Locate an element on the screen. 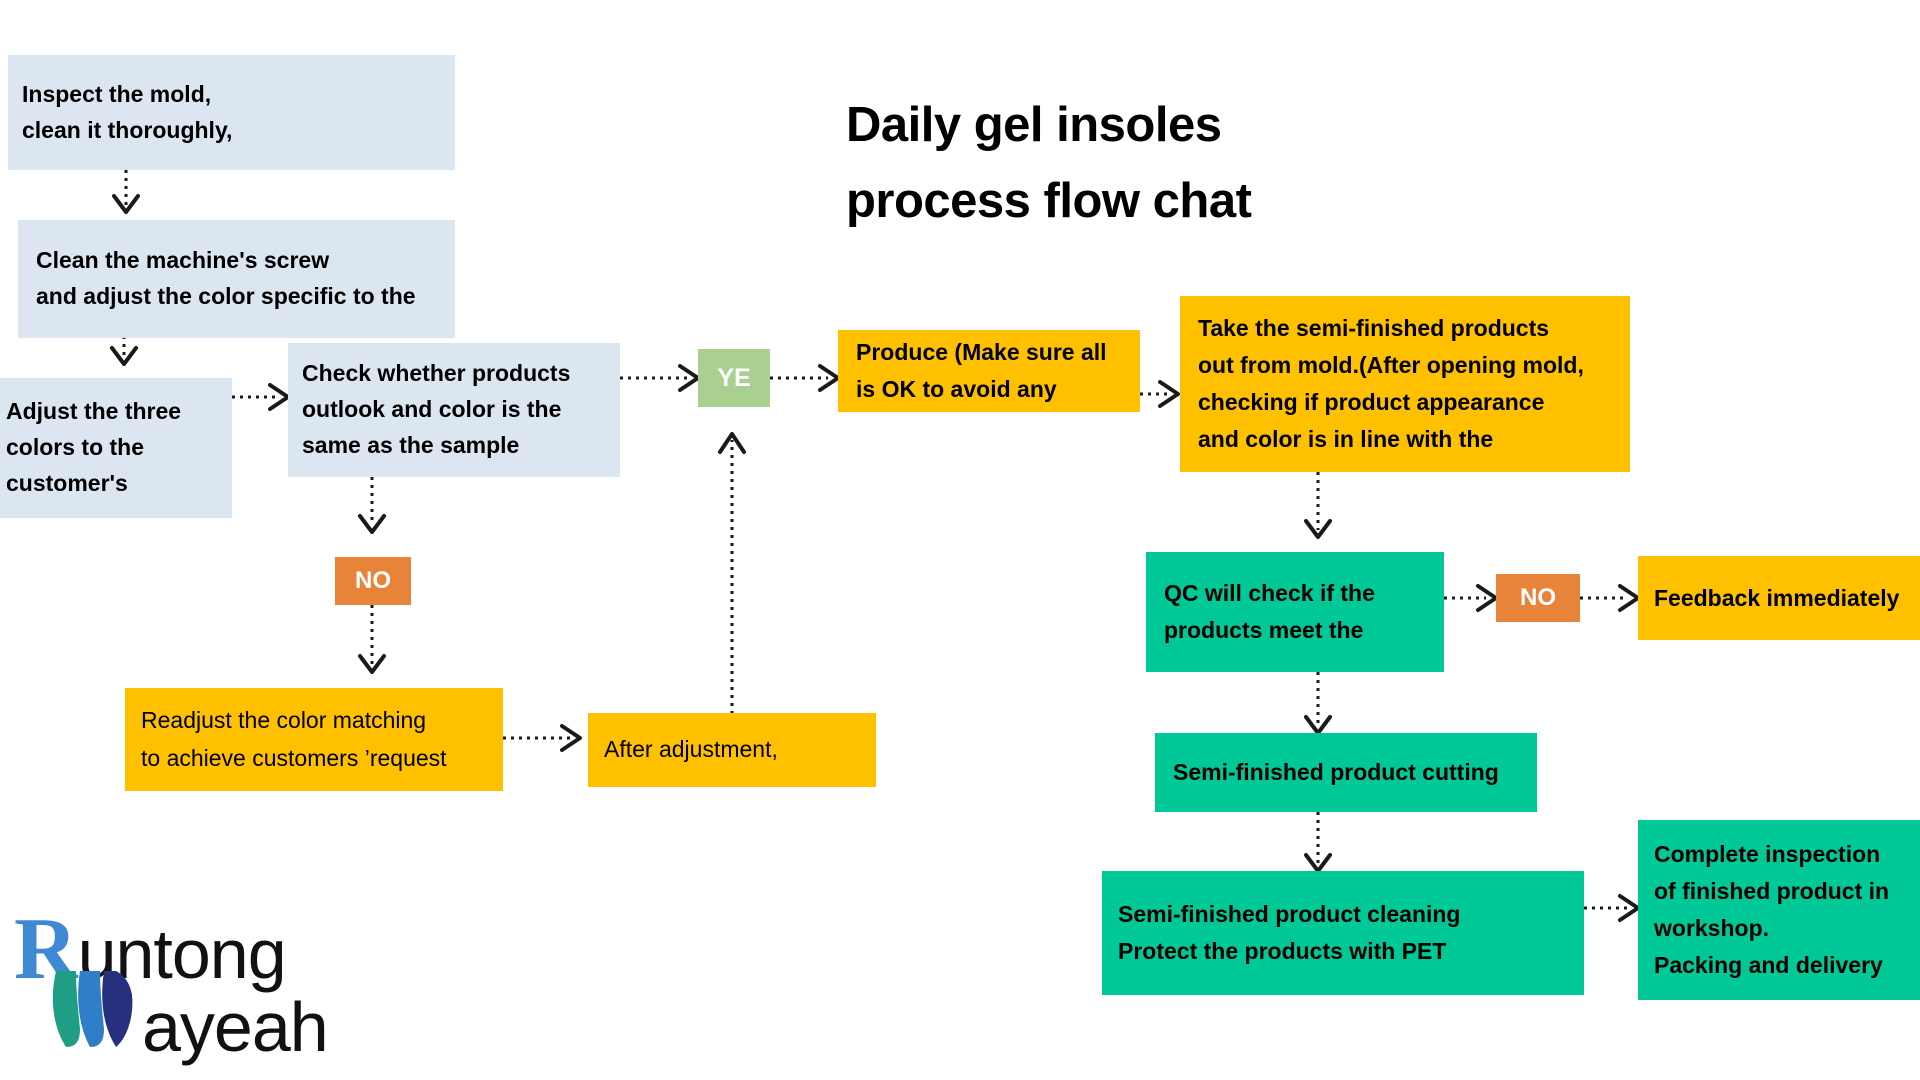  node-label: After adjustment, is located at coordinates (691, 749).